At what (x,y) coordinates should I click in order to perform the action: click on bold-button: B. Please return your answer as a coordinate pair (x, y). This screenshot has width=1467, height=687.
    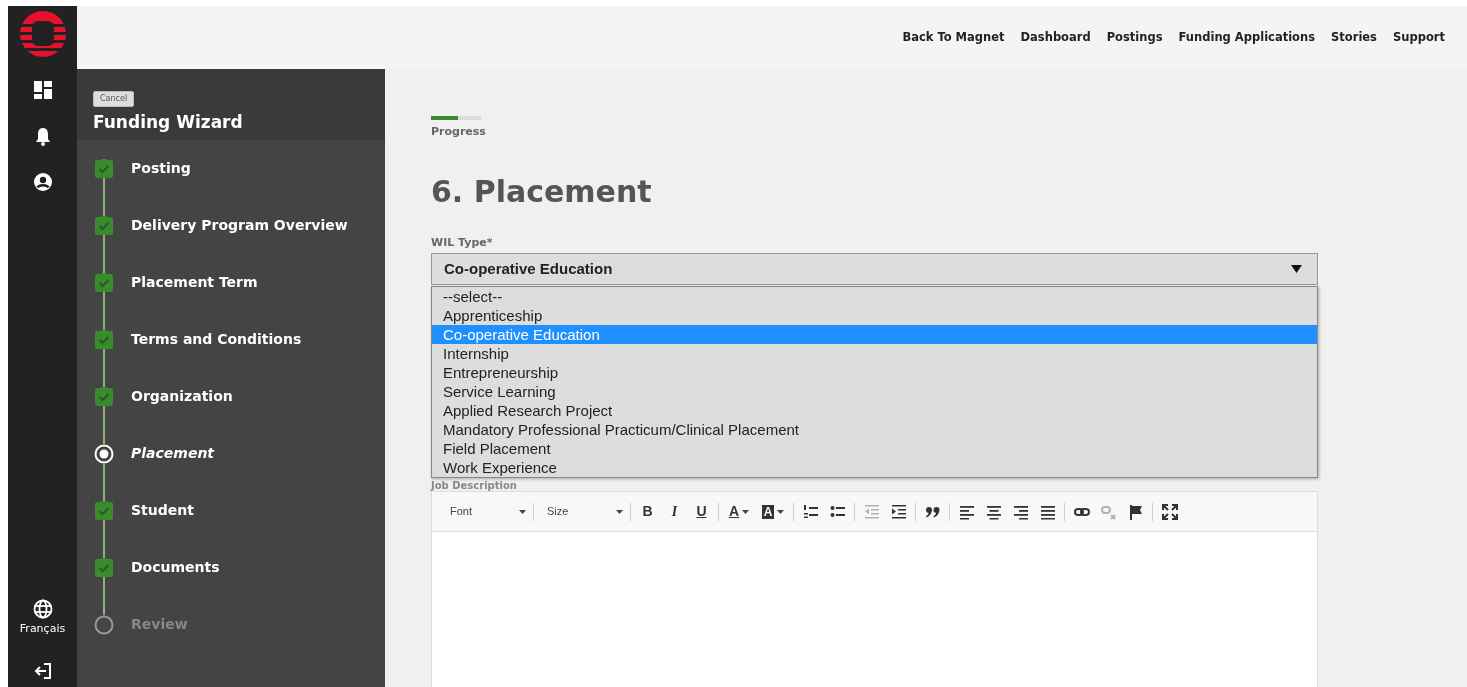
    Looking at the image, I should click on (647, 511).